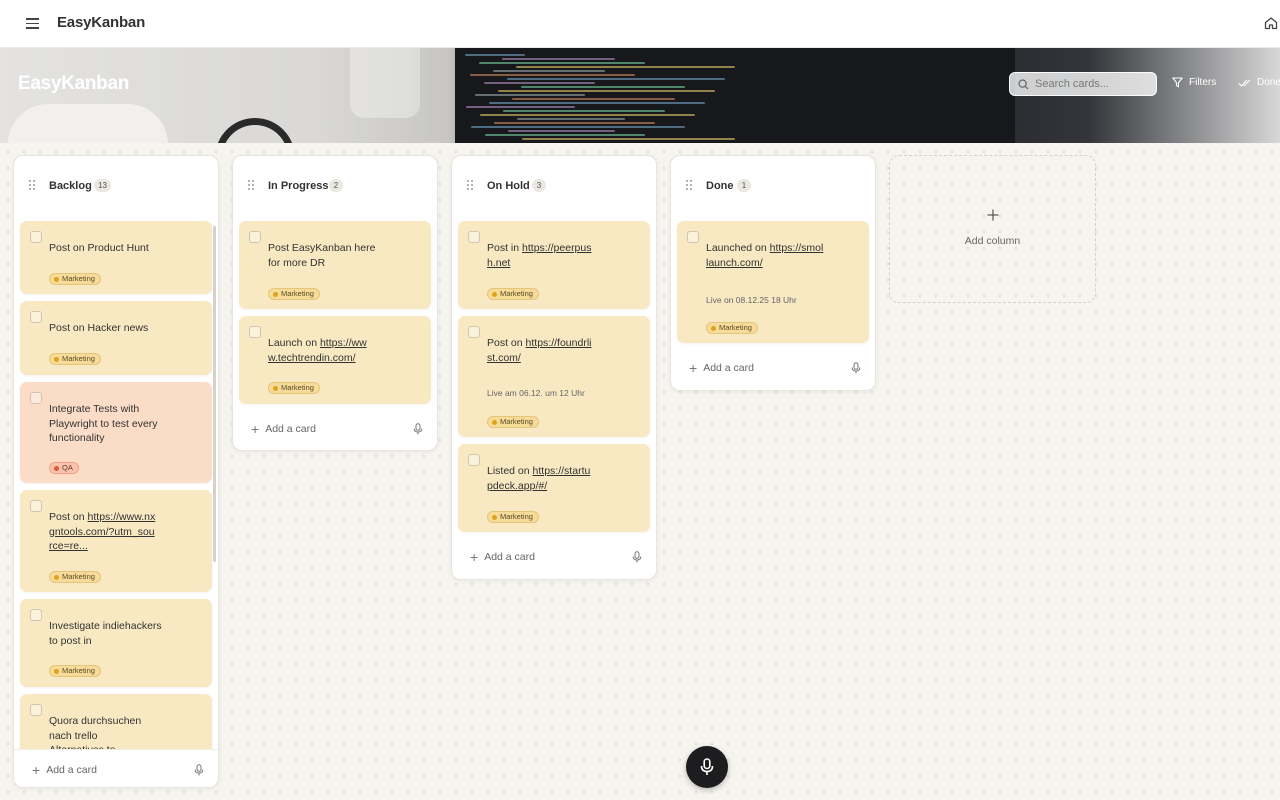 This screenshot has height=800, width=1280. I want to click on glass-graphic, so click(385, 83).